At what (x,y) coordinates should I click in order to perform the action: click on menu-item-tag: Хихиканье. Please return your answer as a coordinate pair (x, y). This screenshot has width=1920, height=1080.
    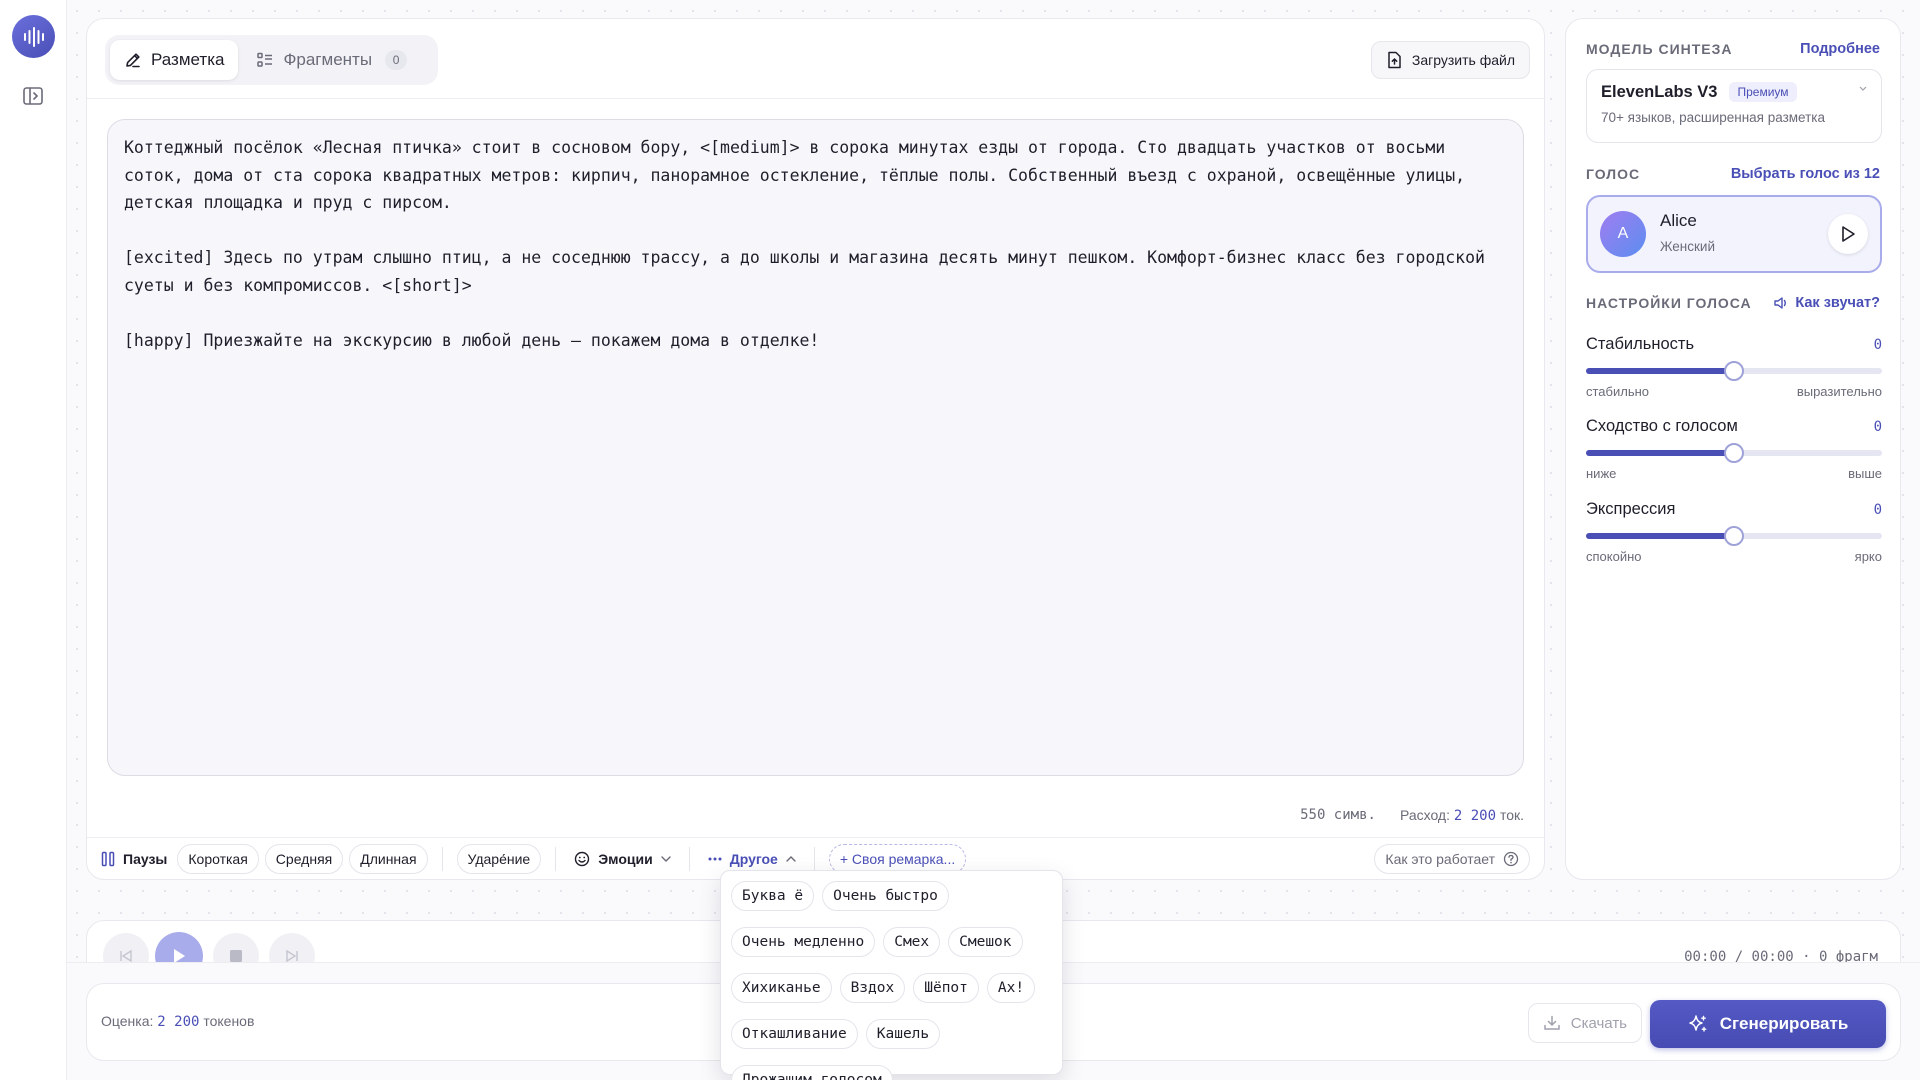
    Looking at the image, I should click on (781, 988).